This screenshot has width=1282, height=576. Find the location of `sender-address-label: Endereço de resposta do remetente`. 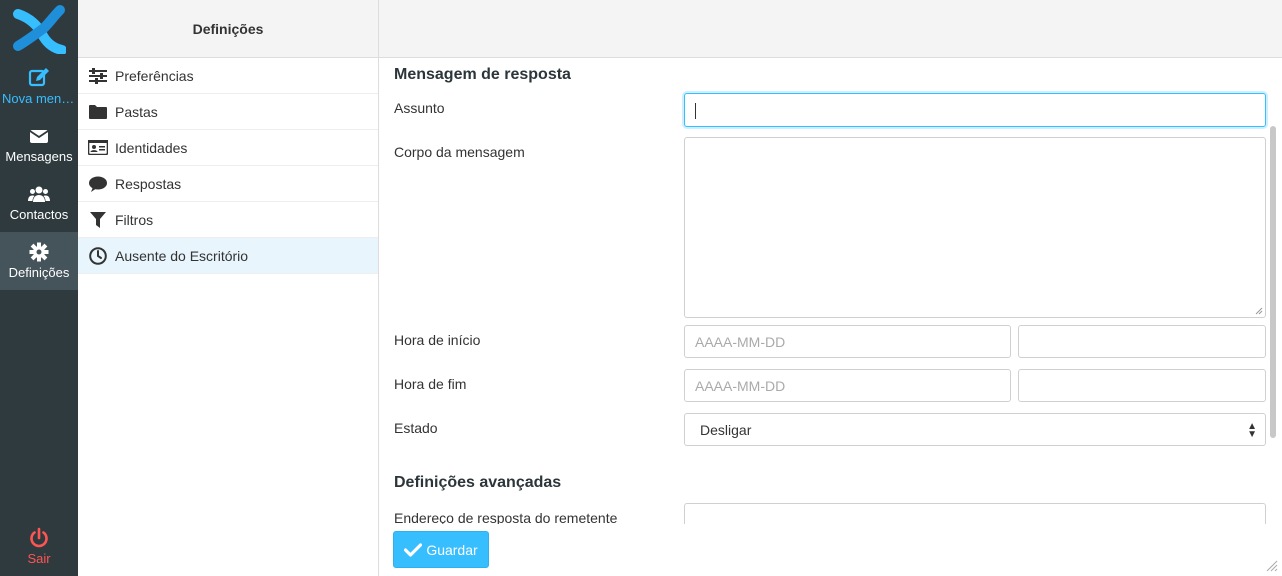

sender-address-label: Endereço de resposta do remetente is located at coordinates (506, 517).